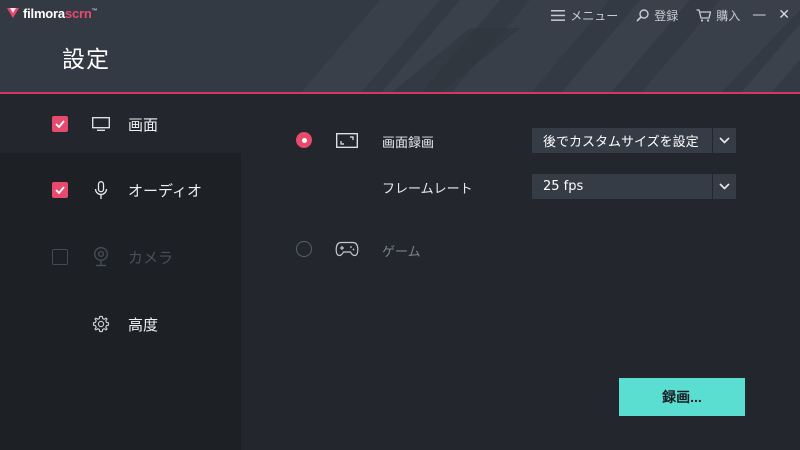  I want to click on screen-record-radio, so click(304, 140).